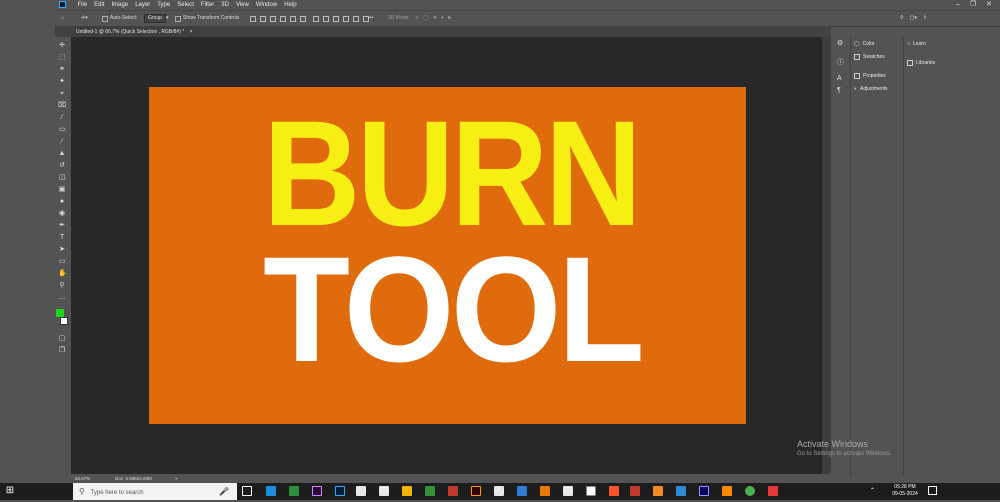 The height and width of the screenshot is (502, 1000). I want to click on auto-select-checkbox: Auto-Select:, so click(119, 18).